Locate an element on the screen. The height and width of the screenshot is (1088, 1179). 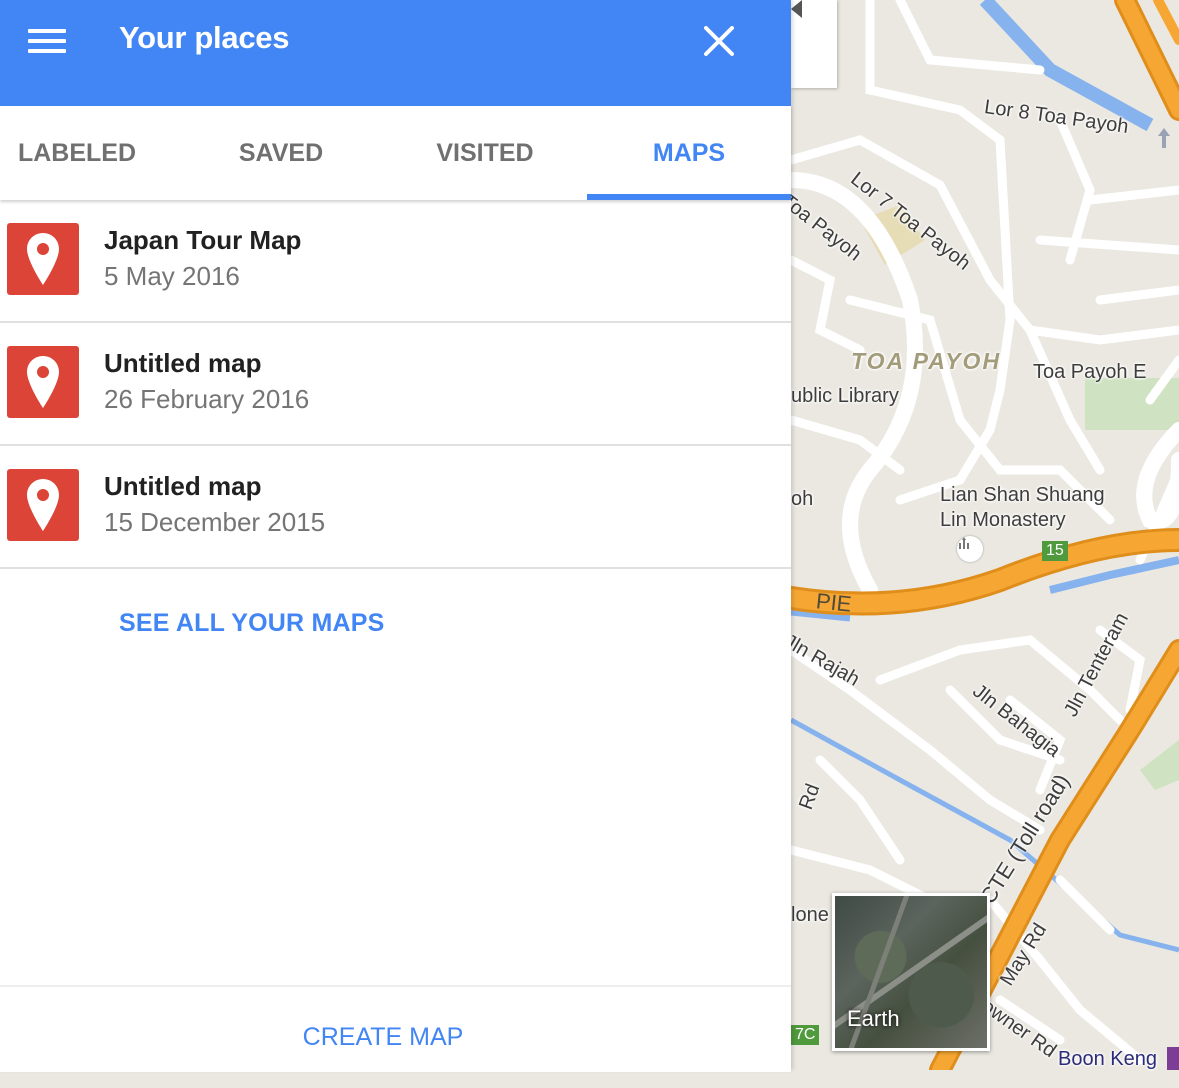
tab-bar: LABELED SAVED VISITED MAPS is located at coordinates (395, 153).